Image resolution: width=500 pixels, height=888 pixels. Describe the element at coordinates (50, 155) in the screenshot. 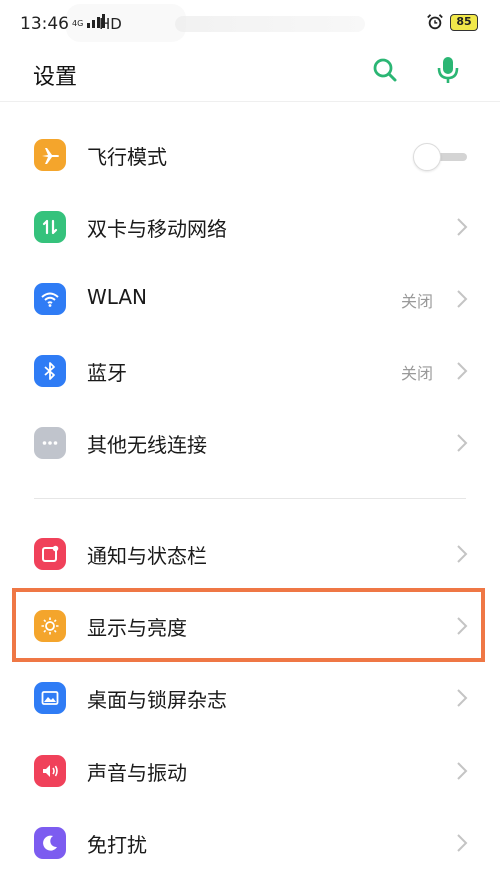

I see `airplane-icon` at that location.